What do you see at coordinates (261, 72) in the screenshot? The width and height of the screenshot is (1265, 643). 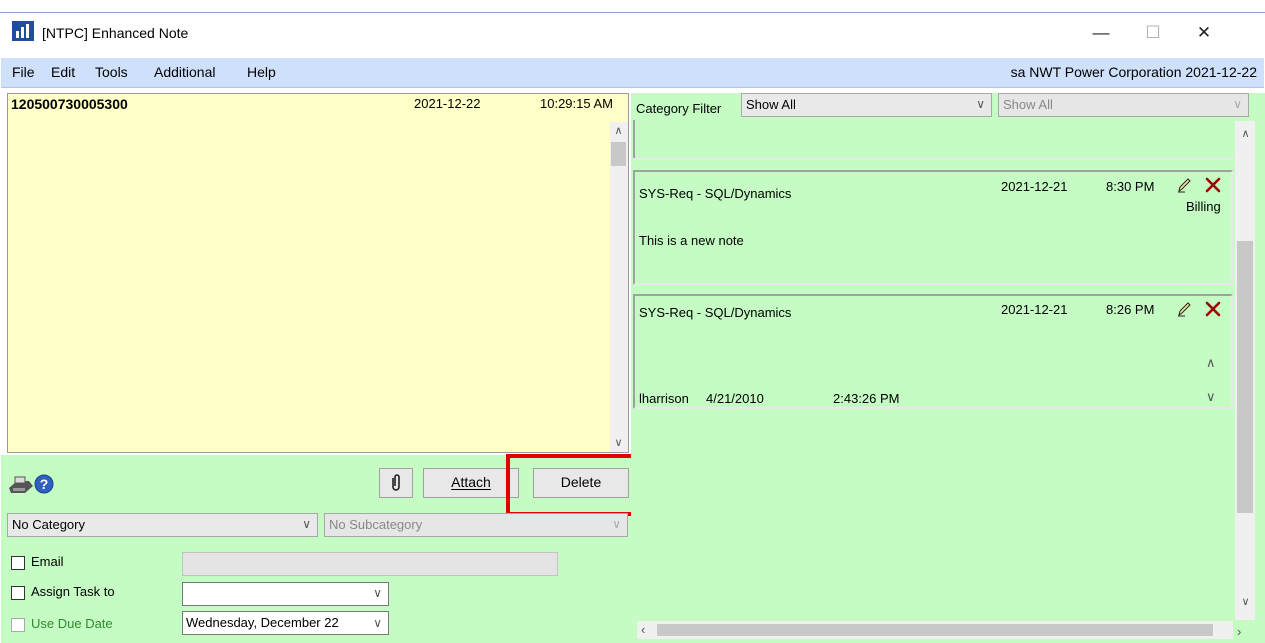 I see `menu-help: Help` at bounding box center [261, 72].